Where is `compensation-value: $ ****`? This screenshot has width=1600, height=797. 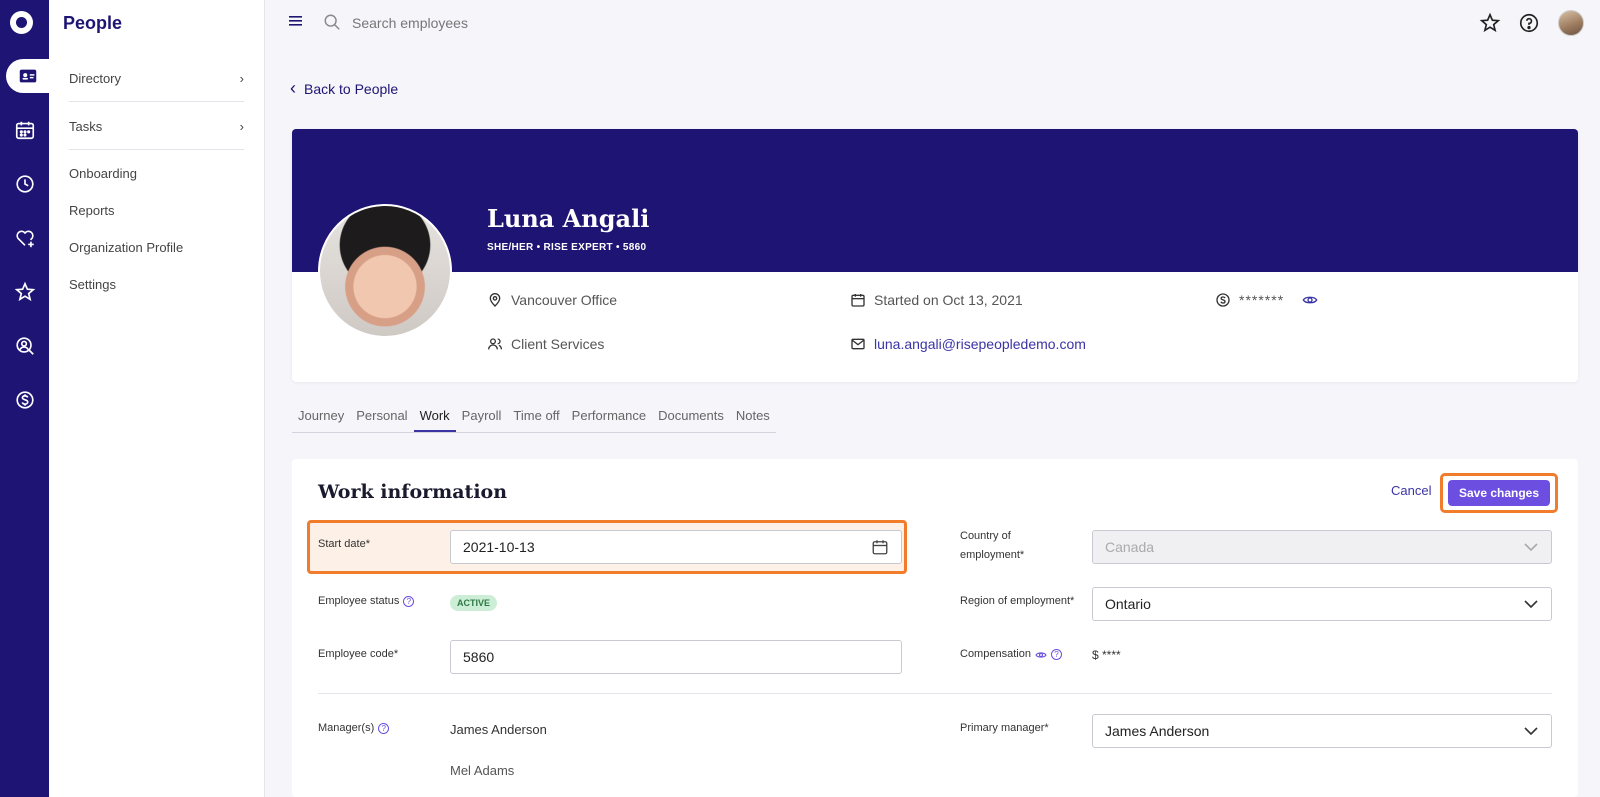 compensation-value: $ **** is located at coordinates (1106, 655).